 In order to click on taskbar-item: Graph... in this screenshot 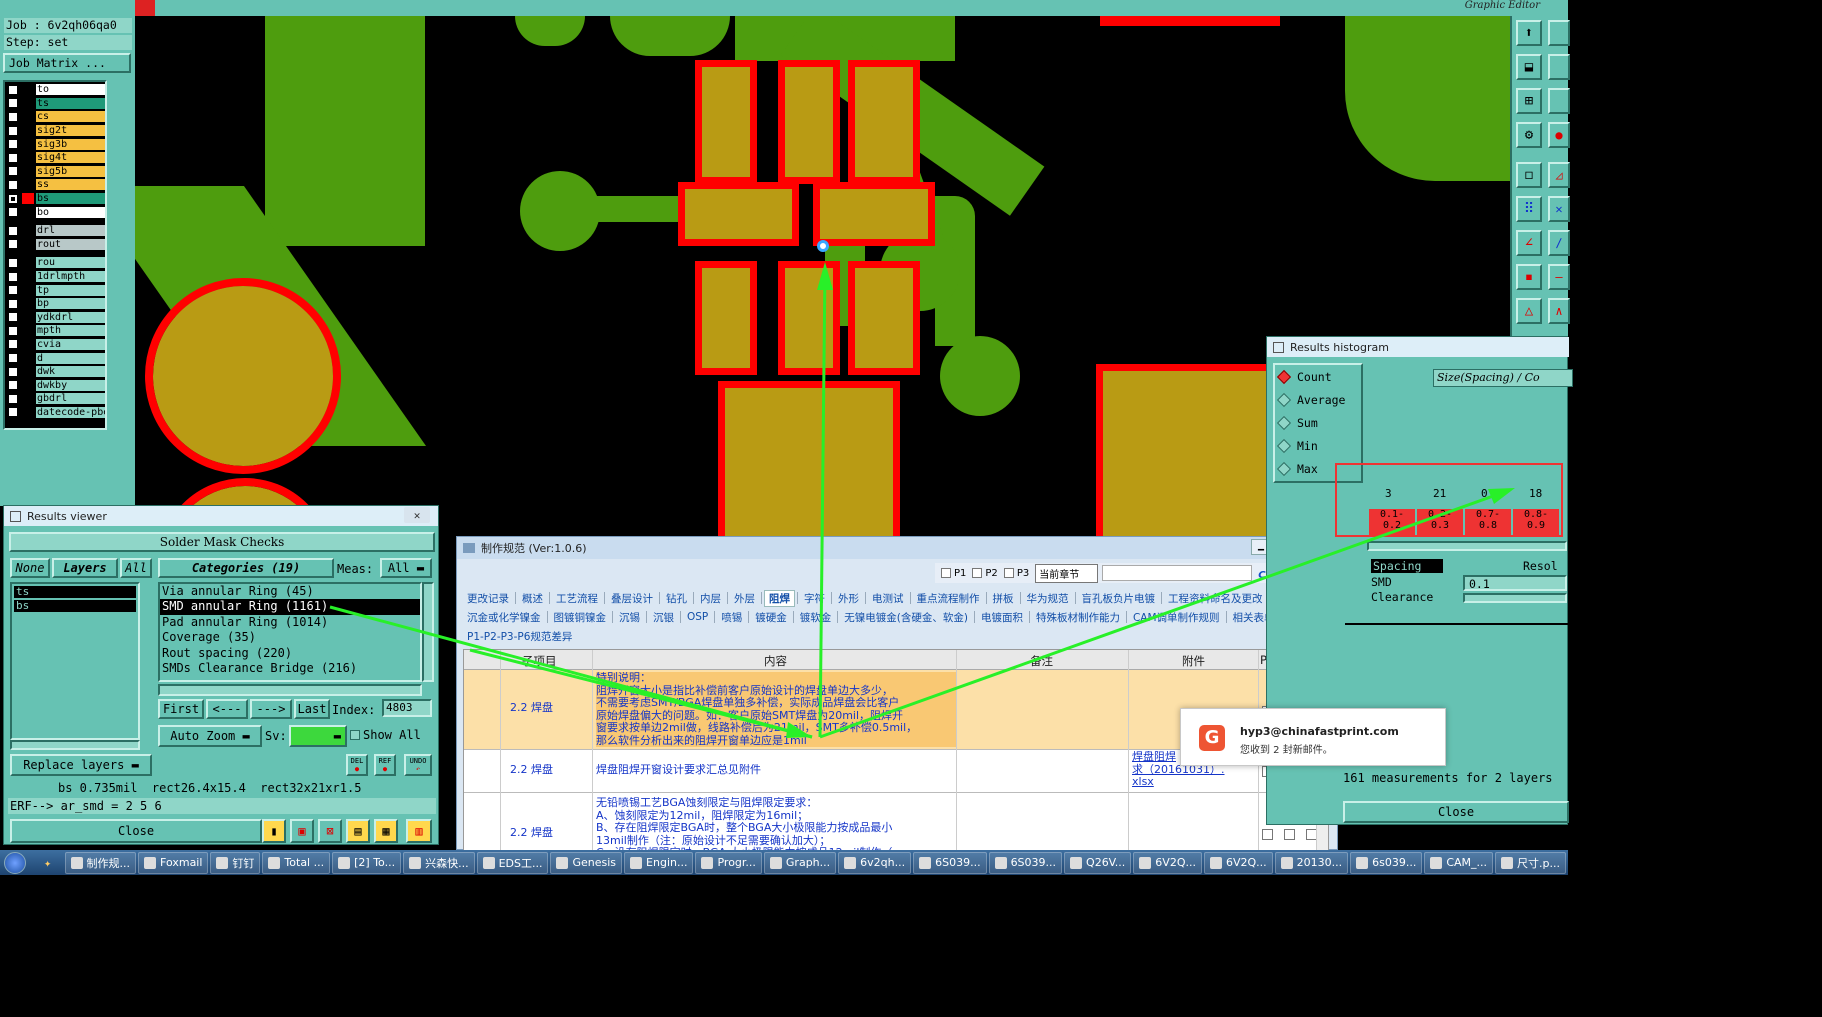, I will do `click(800, 862)`.